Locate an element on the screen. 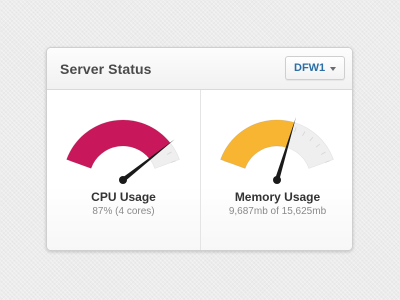  widget-header: Server Status DFW1 is located at coordinates (199, 69).